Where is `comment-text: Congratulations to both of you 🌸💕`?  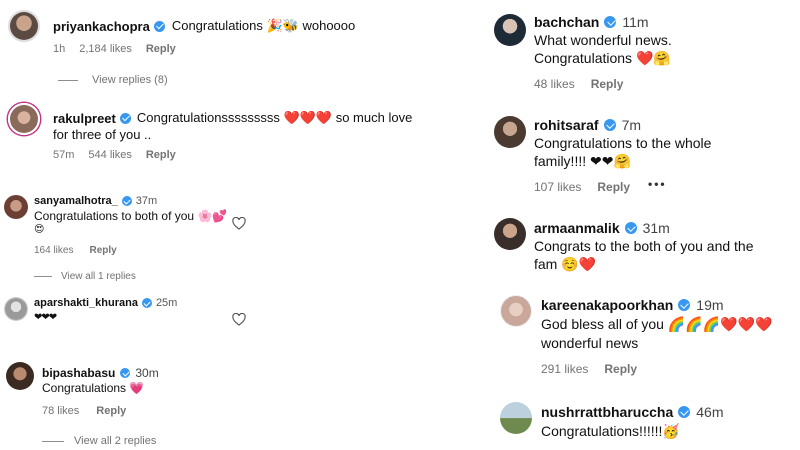 comment-text: Congratulations to both of you 🌸💕 is located at coordinates (131, 216).